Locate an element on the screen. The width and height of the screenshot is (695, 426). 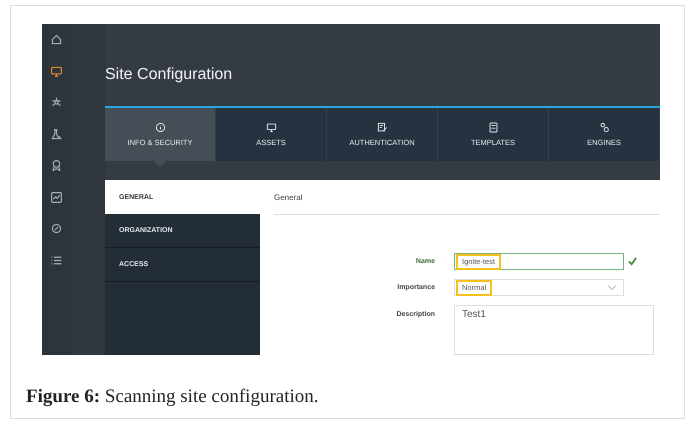
ribbon-icon is located at coordinates (57, 165).